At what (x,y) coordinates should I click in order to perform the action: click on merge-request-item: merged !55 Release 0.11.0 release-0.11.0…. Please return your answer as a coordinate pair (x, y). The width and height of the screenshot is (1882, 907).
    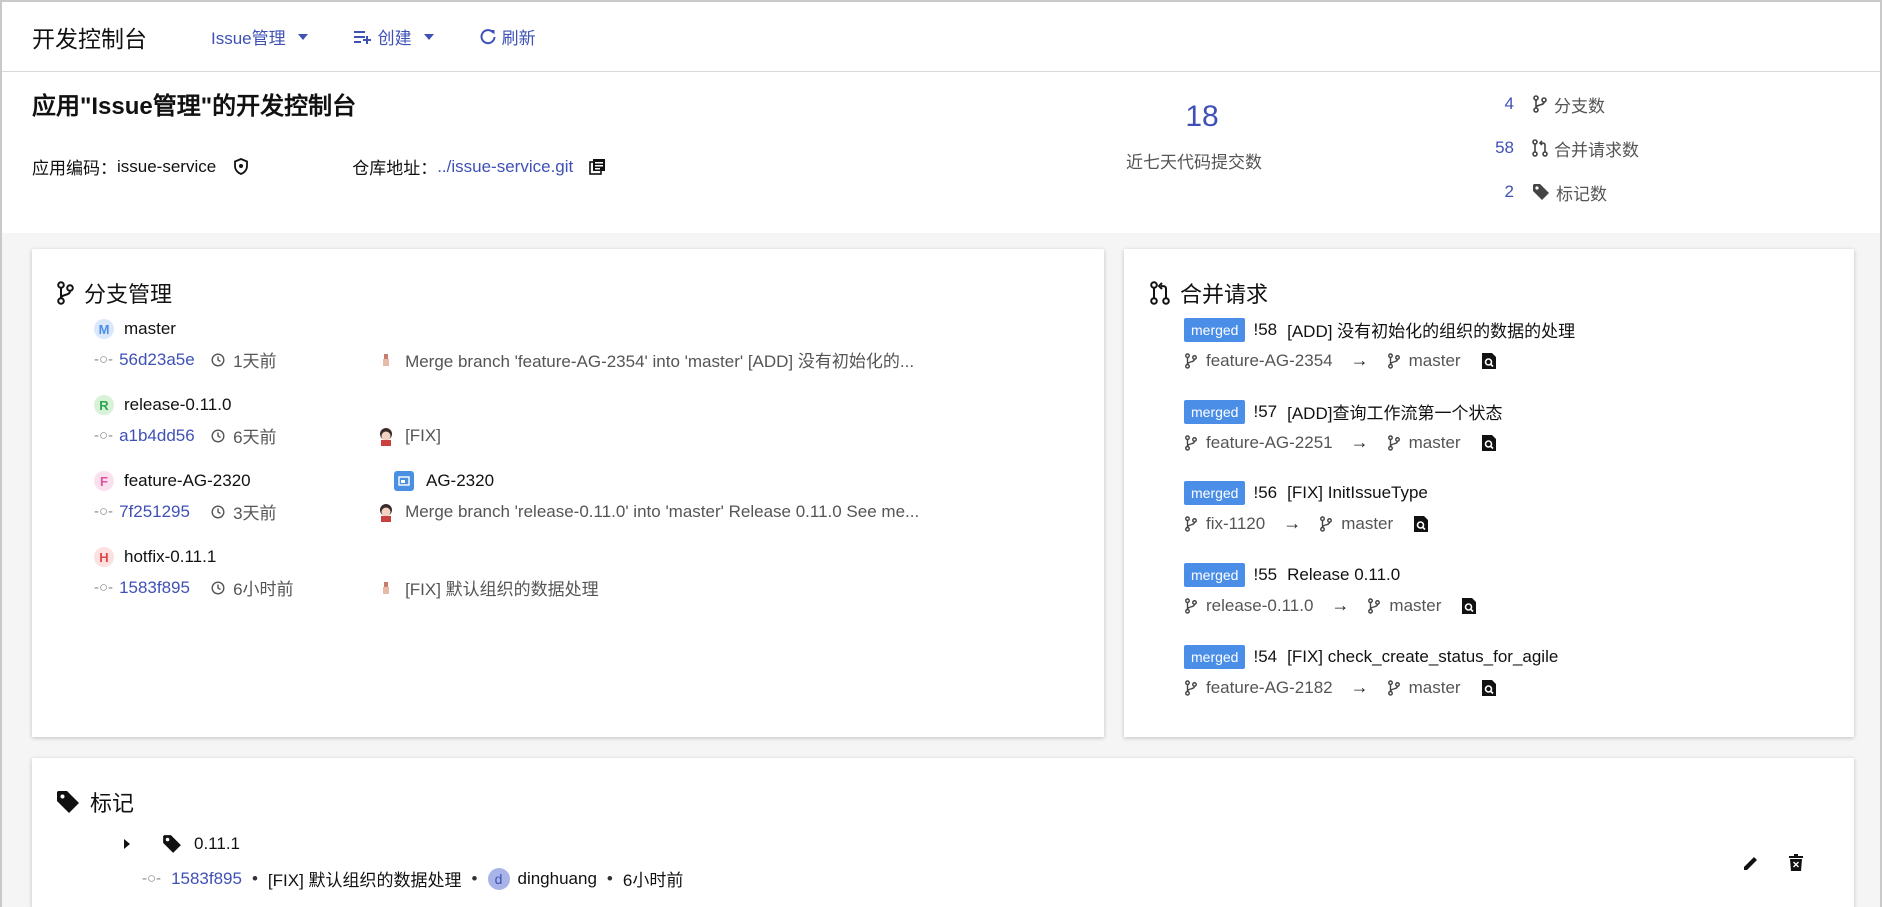
    Looking at the image, I should click on (1379, 604).